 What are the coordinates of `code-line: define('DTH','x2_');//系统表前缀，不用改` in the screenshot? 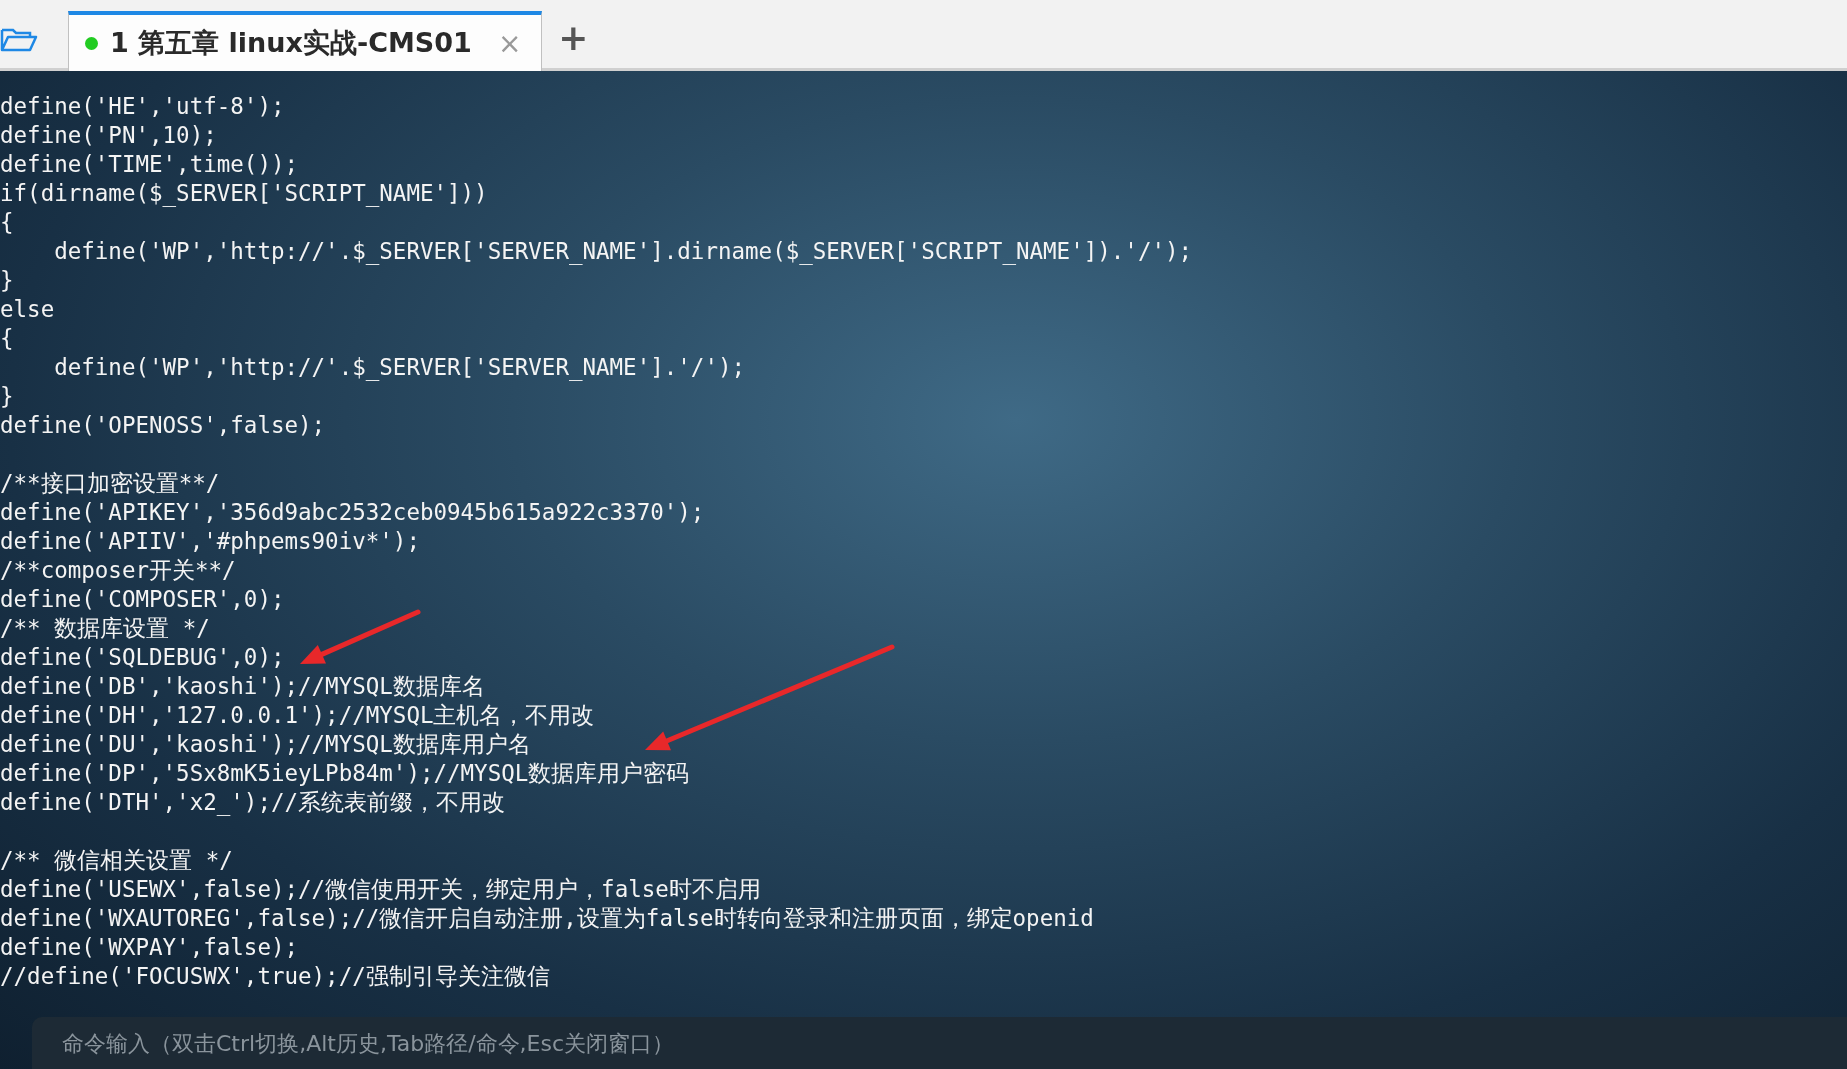 It's located at (252, 802).